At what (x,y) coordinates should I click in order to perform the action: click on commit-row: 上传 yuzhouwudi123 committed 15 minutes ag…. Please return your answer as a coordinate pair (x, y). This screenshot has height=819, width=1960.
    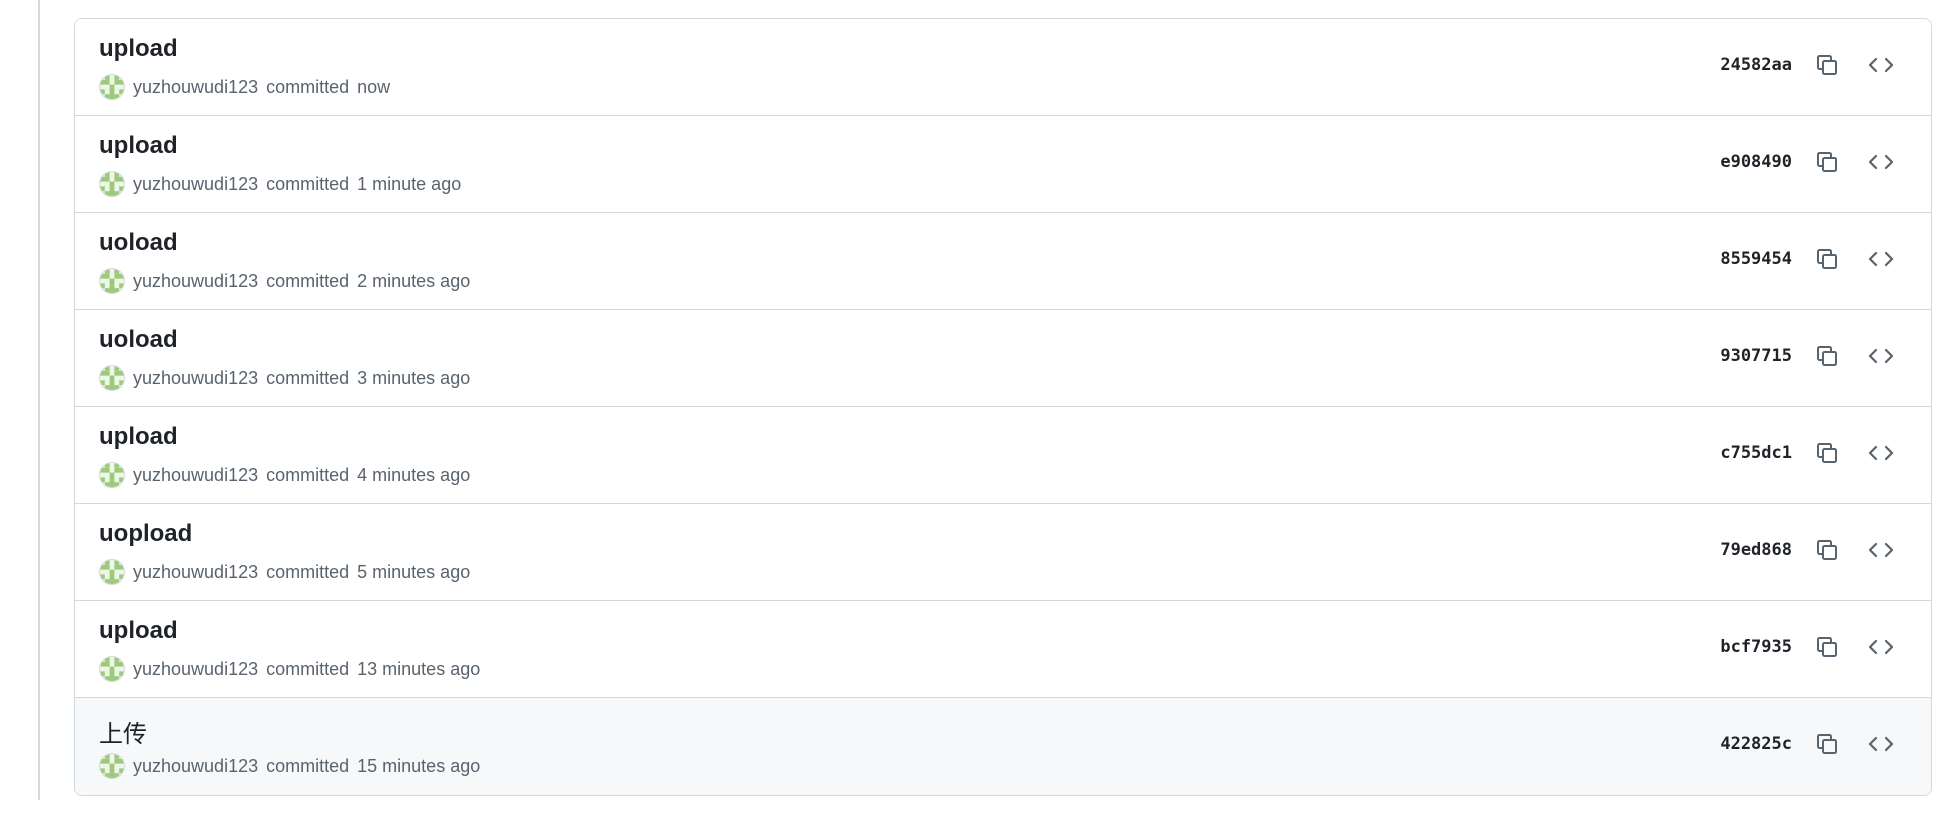
    Looking at the image, I should click on (1003, 746).